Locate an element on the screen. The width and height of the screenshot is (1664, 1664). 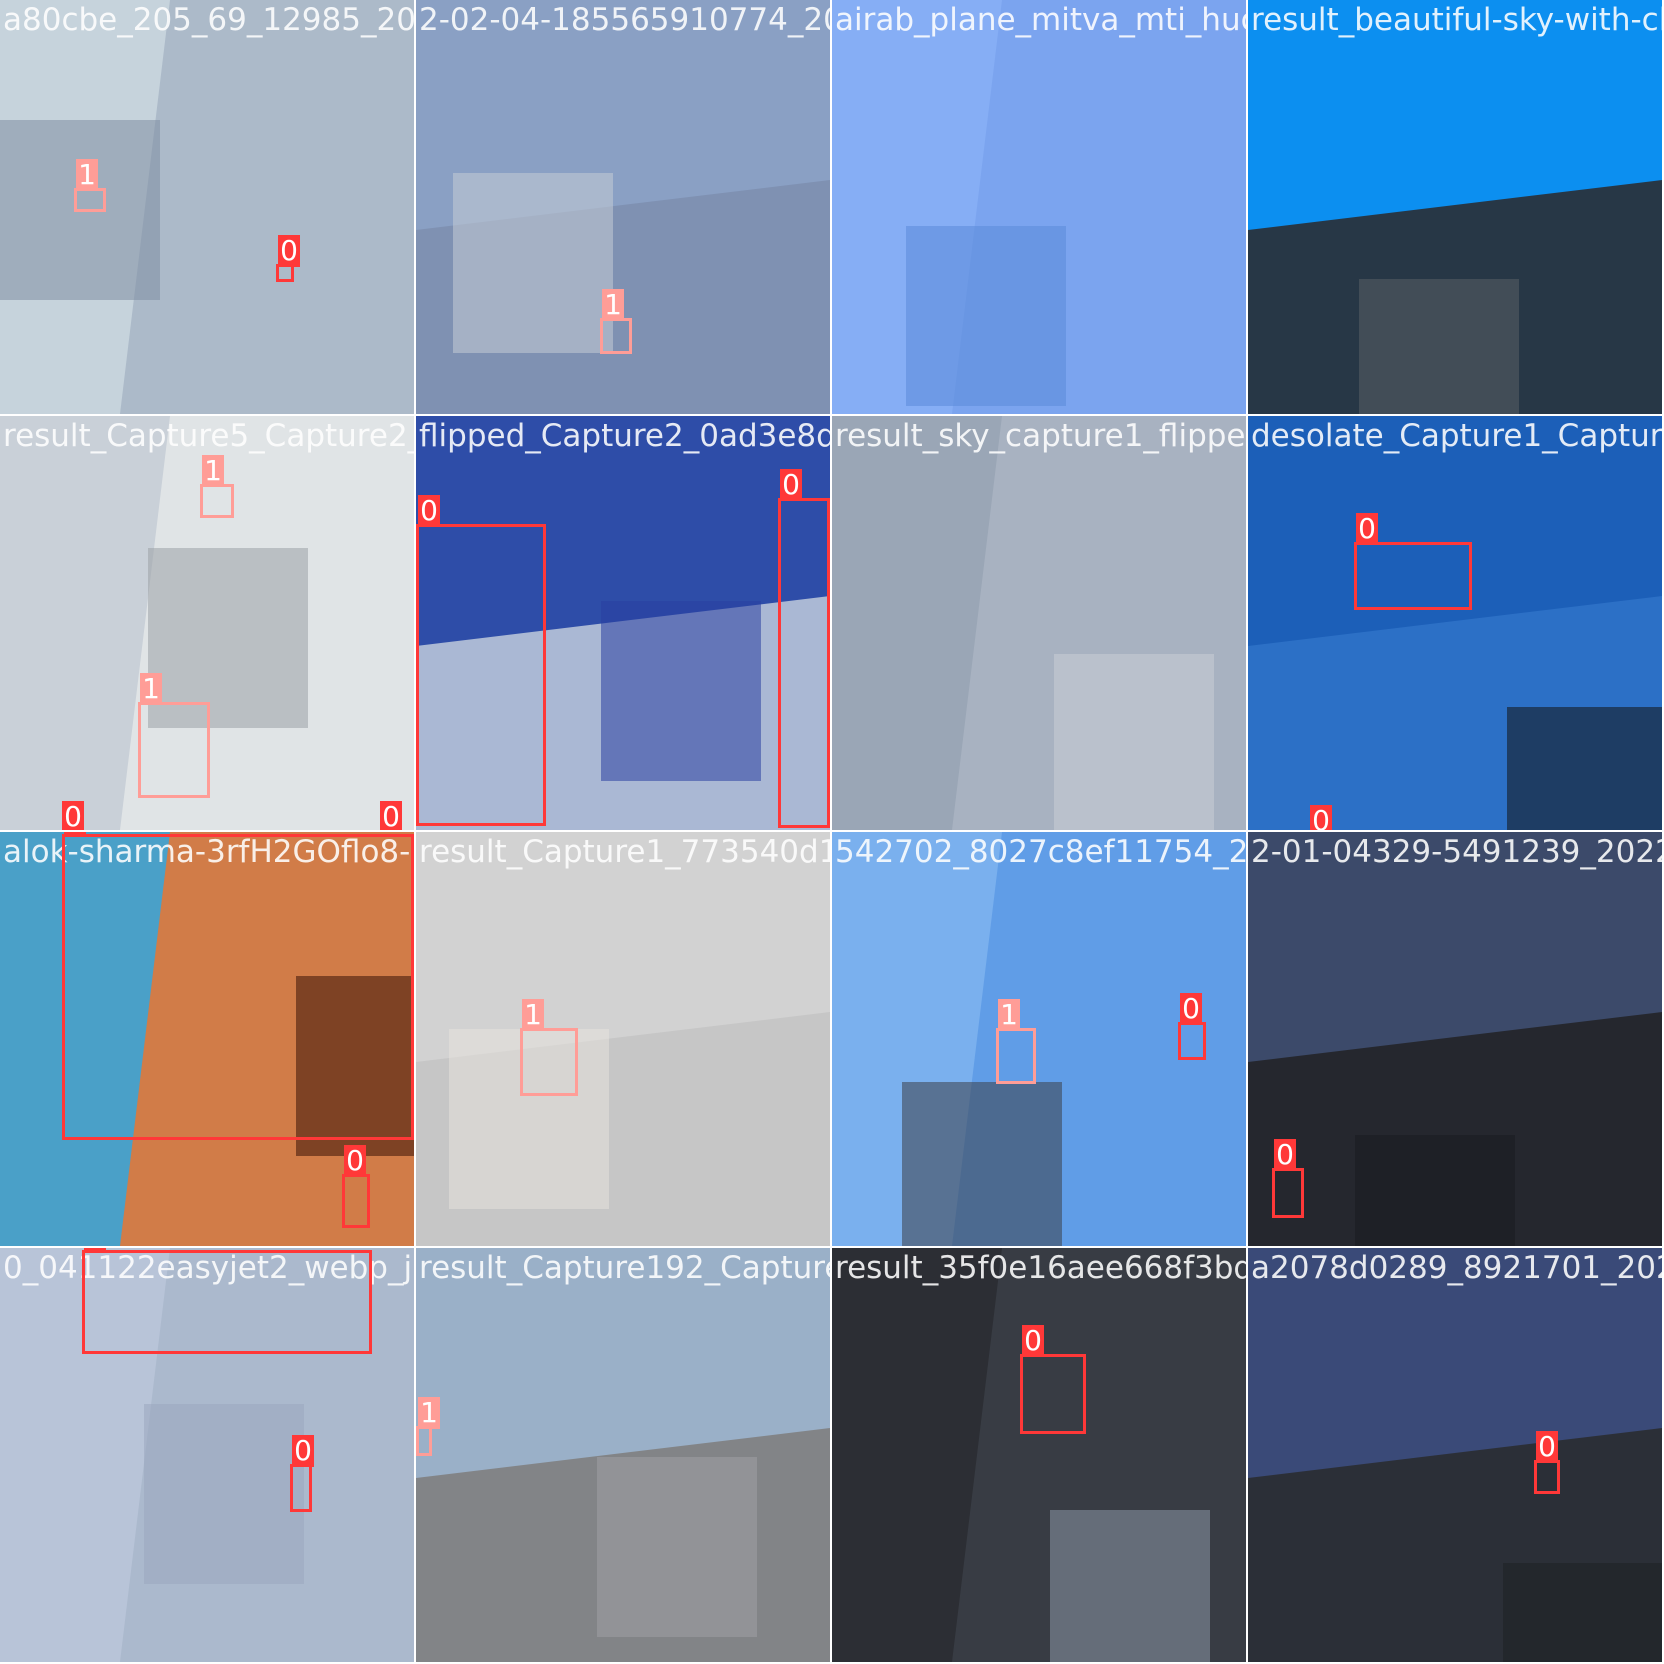
tile-filename: result_Capture5_Capture2_flipped_rotated is located at coordinates (208, 436).